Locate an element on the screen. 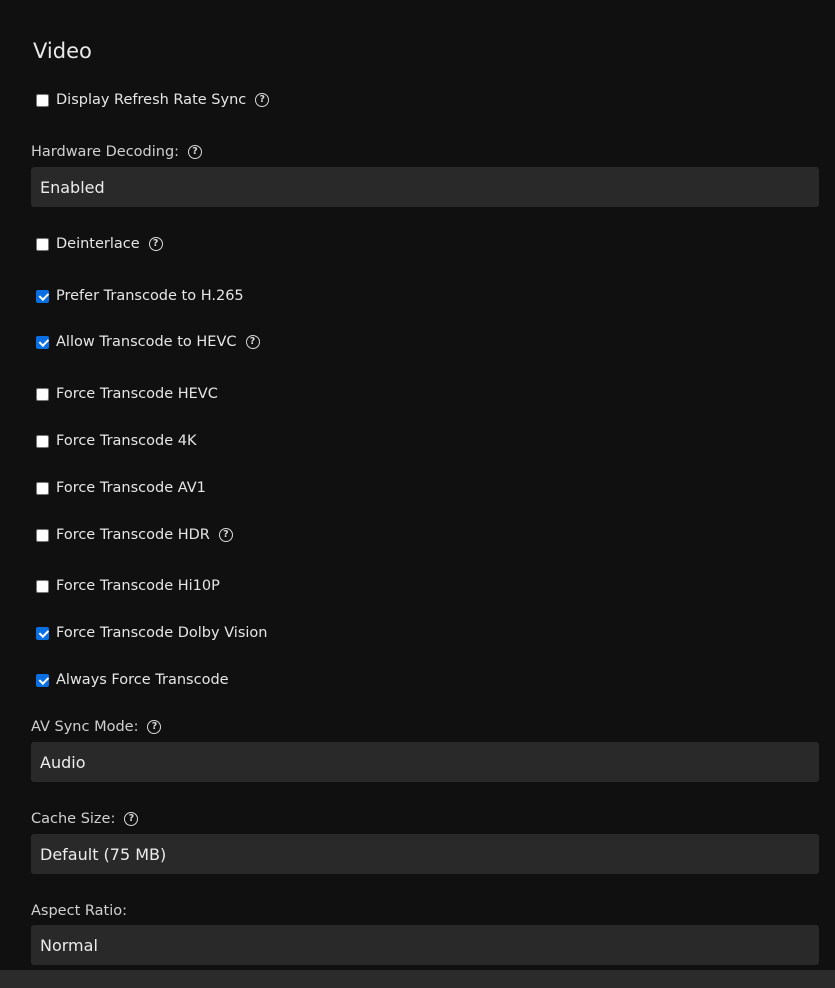 The image size is (835, 988). force-transcode-hevc-checkbox is located at coordinates (42, 394).